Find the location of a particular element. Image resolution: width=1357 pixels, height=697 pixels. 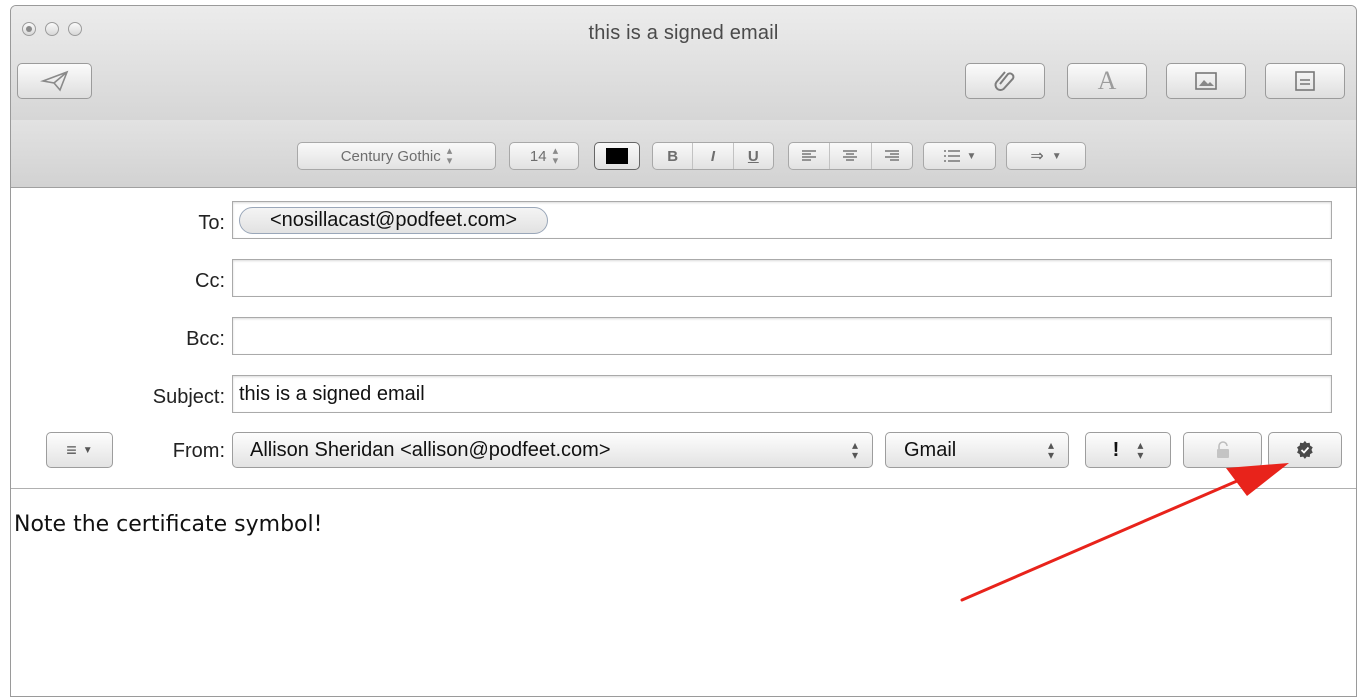

account-value: Gmail is located at coordinates (930, 449).